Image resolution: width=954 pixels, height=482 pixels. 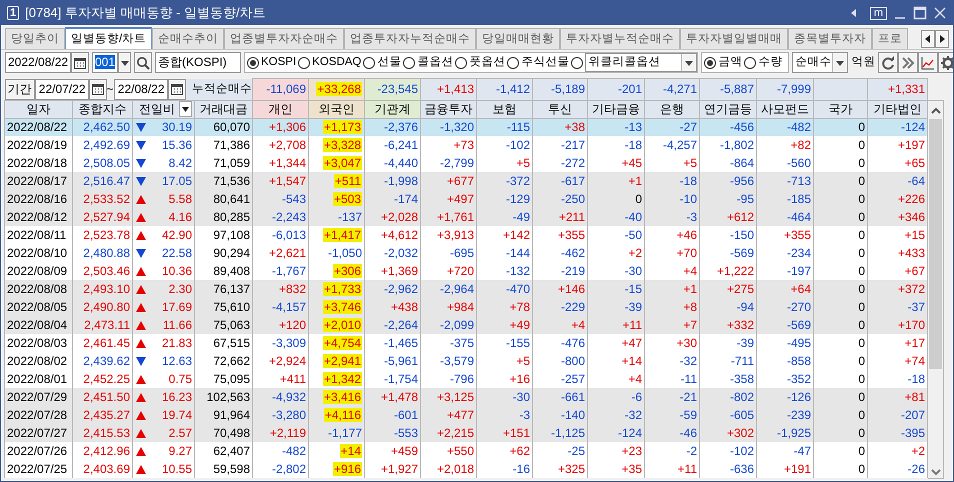 What do you see at coordinates (466, 361) in the screenshot?
I see `table-row: 2022/08/02 2,439.62 12.63 72,662 +2,924 +2,941 -5,961 -3,579 +5 -800 +14 -32 -711 -858 0 +74` at bounding box center [466, 361].